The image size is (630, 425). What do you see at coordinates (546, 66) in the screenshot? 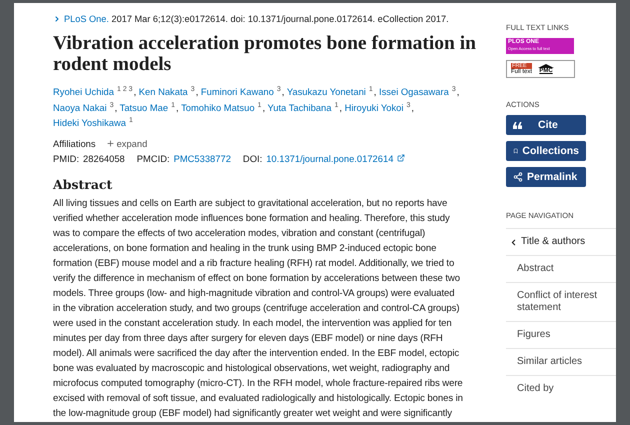
I see `roof-icon` at bounding box center [546, 66].